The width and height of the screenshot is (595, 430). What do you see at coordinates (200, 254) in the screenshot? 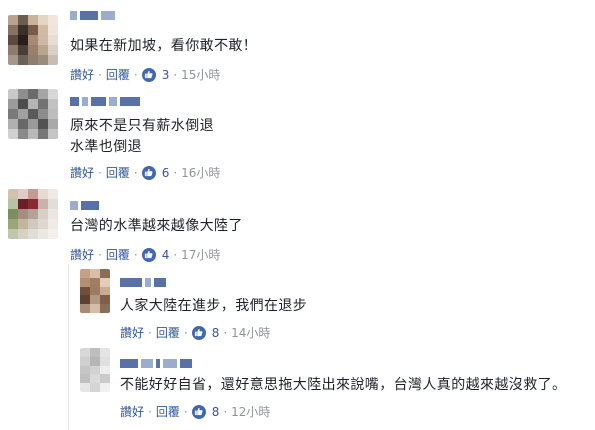
I see `timestamp: 17小時` at bounding box center [200, 254].